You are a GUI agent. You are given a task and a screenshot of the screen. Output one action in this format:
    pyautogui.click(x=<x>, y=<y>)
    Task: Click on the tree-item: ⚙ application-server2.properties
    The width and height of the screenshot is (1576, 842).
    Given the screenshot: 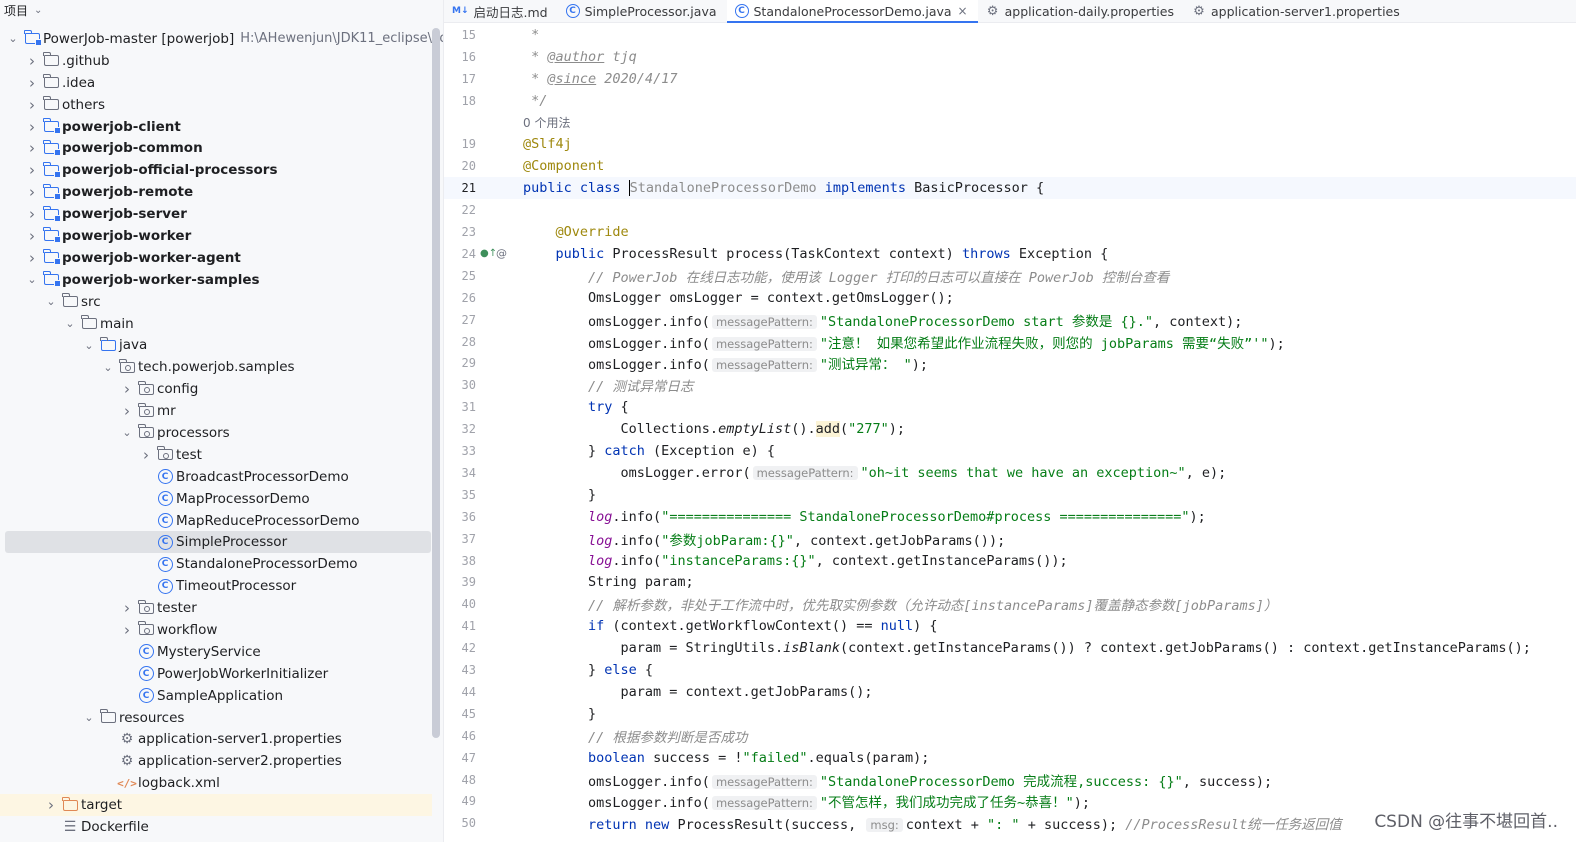 What is the action you would take?
    pyautogui.click(x=216, y=761)
    